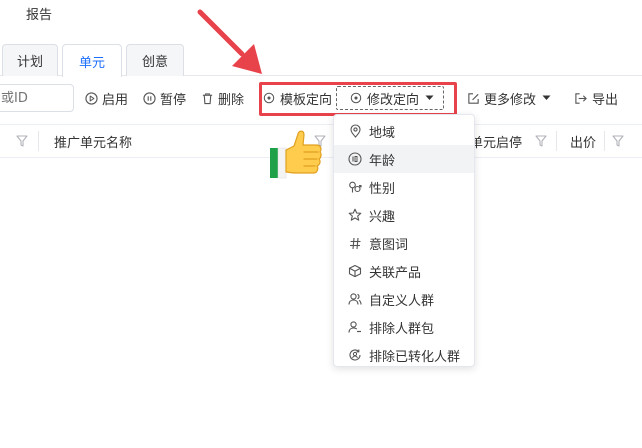 This screenshot has height=448, width=642. What do you see at coordinates (30, 60) in the screenshot?
I see `tab-plan: 计划` at bounding box center [30, 60].